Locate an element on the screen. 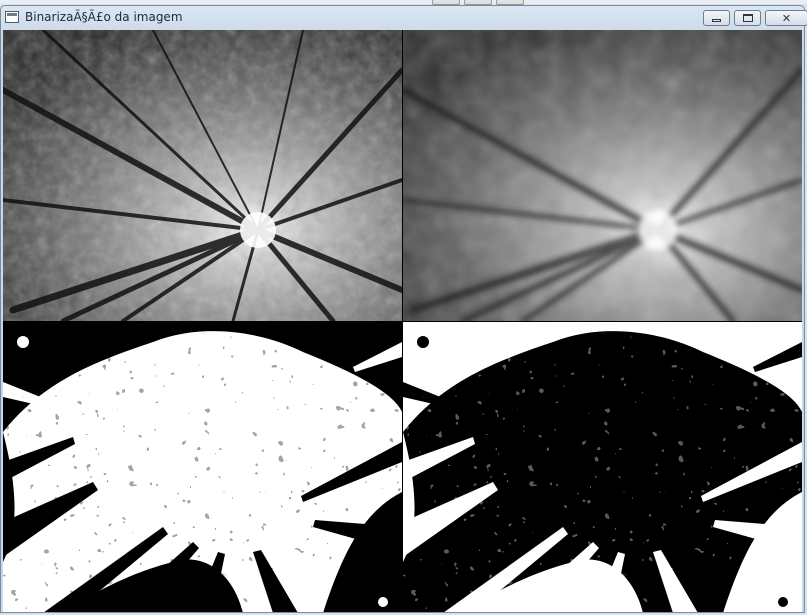  window-title: BinarizaÃ§Ã£o da imagem is located at coordinates (104, 17).